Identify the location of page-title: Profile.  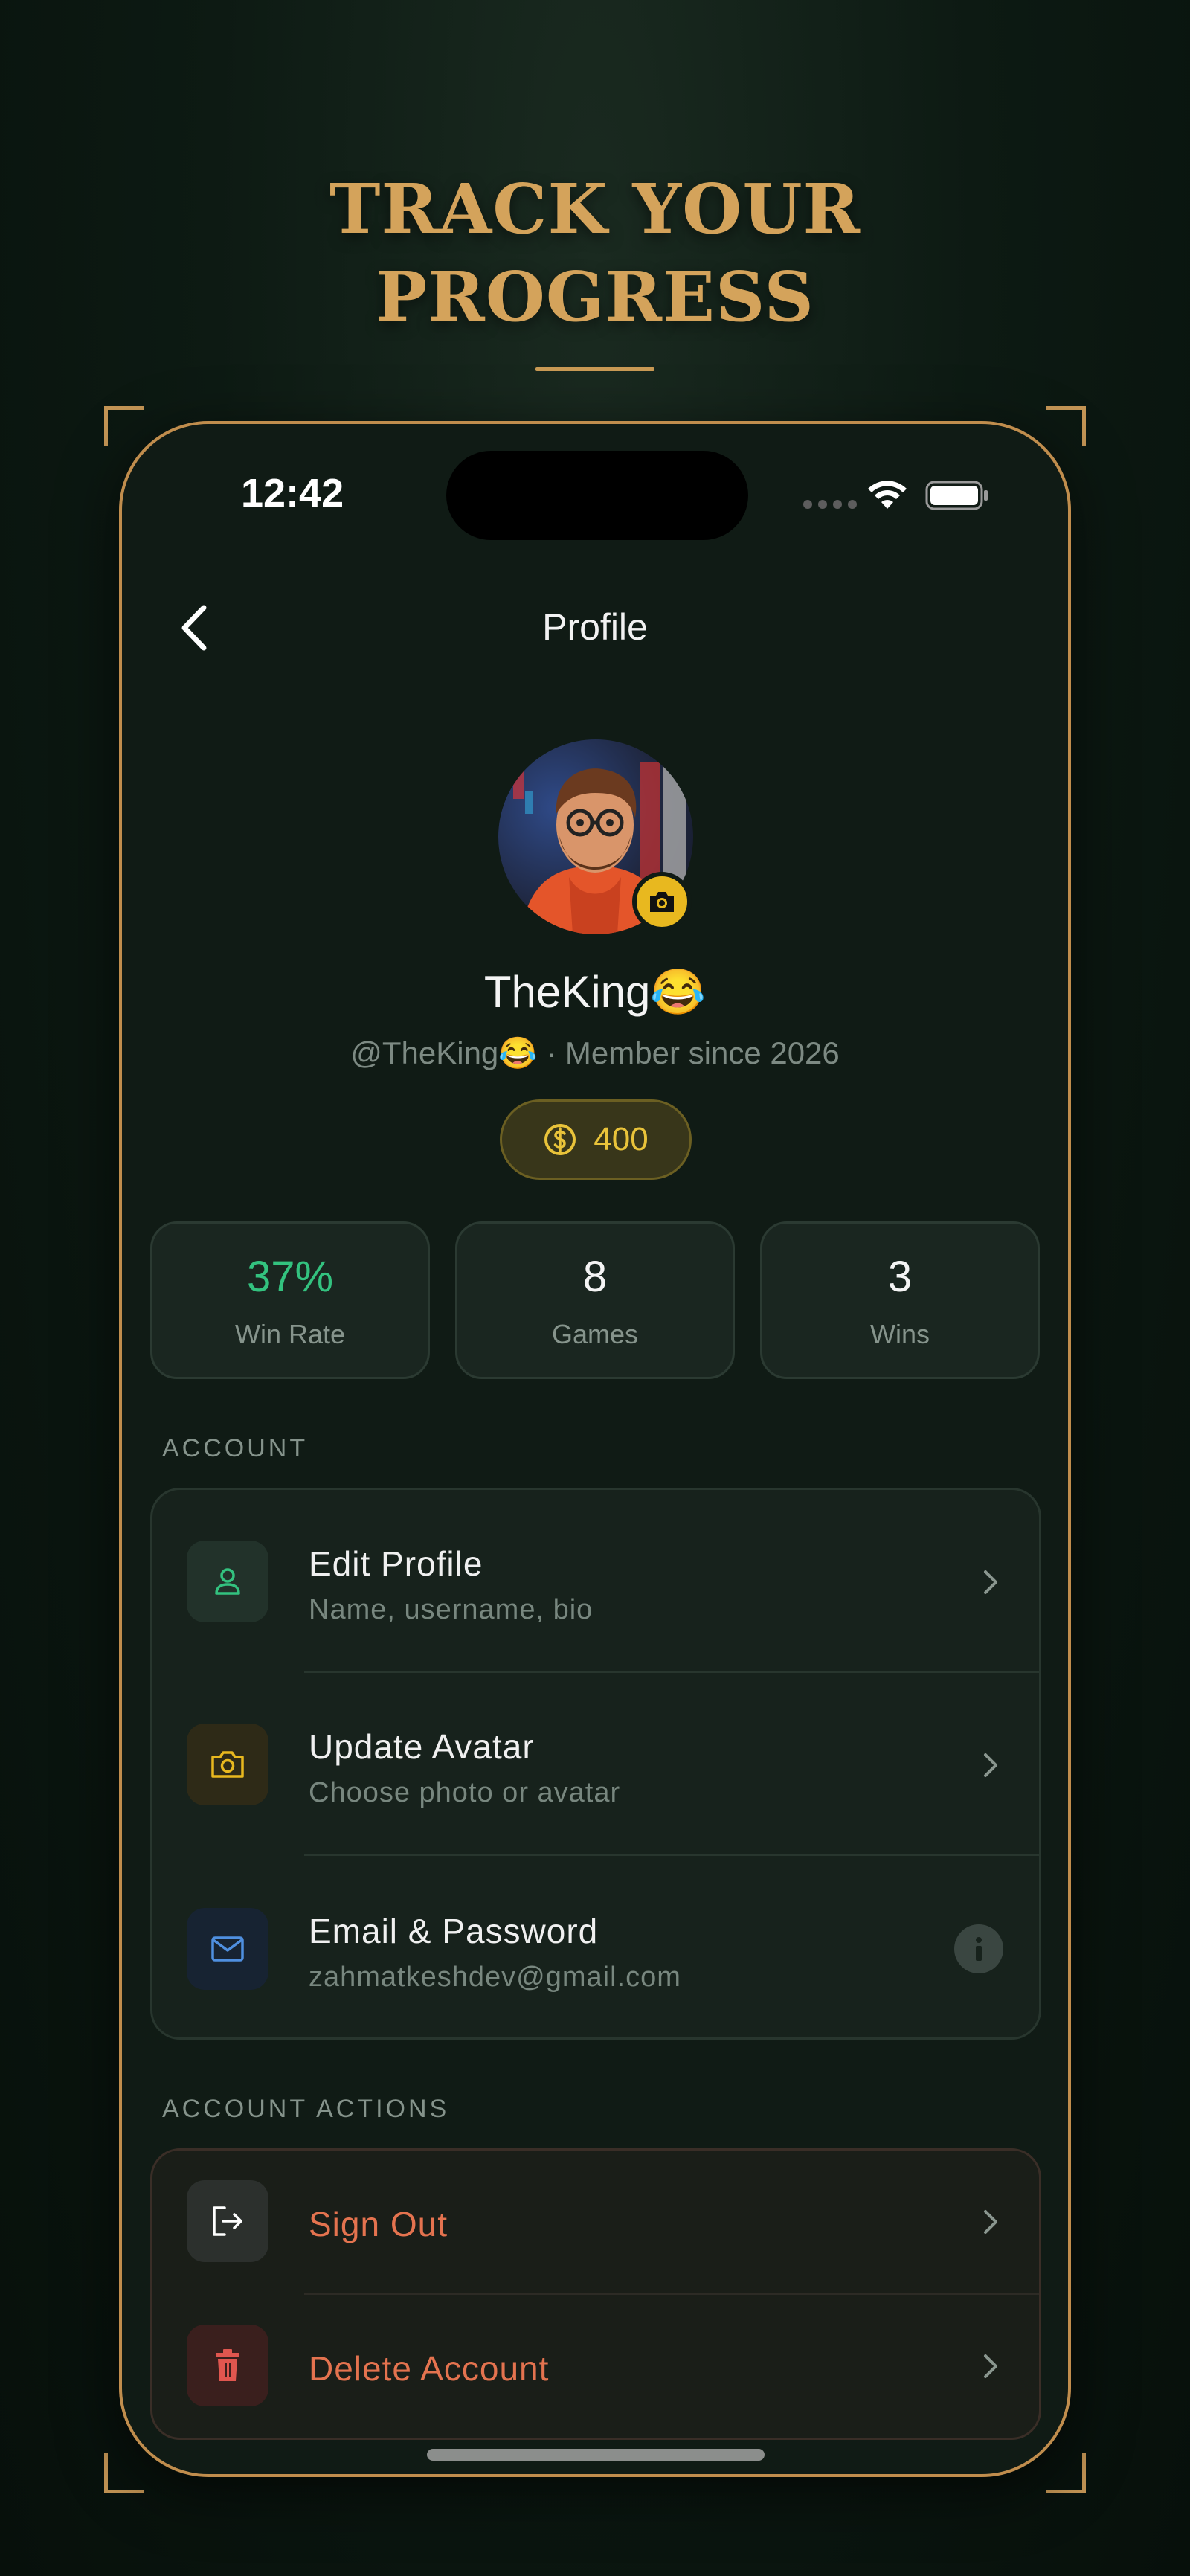
(595, 627).